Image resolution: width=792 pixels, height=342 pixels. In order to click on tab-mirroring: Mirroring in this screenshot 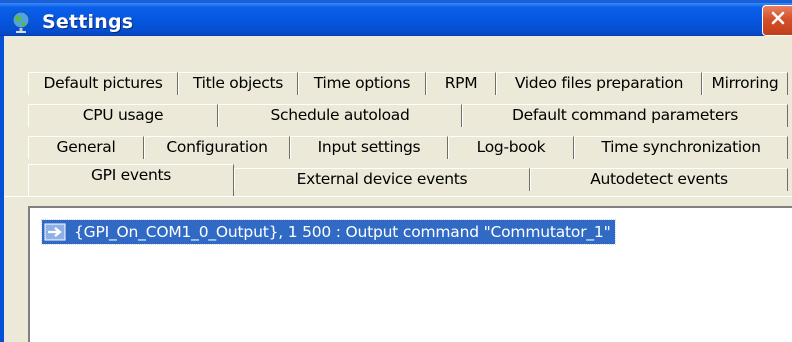, I will do `click(745, 83)`.